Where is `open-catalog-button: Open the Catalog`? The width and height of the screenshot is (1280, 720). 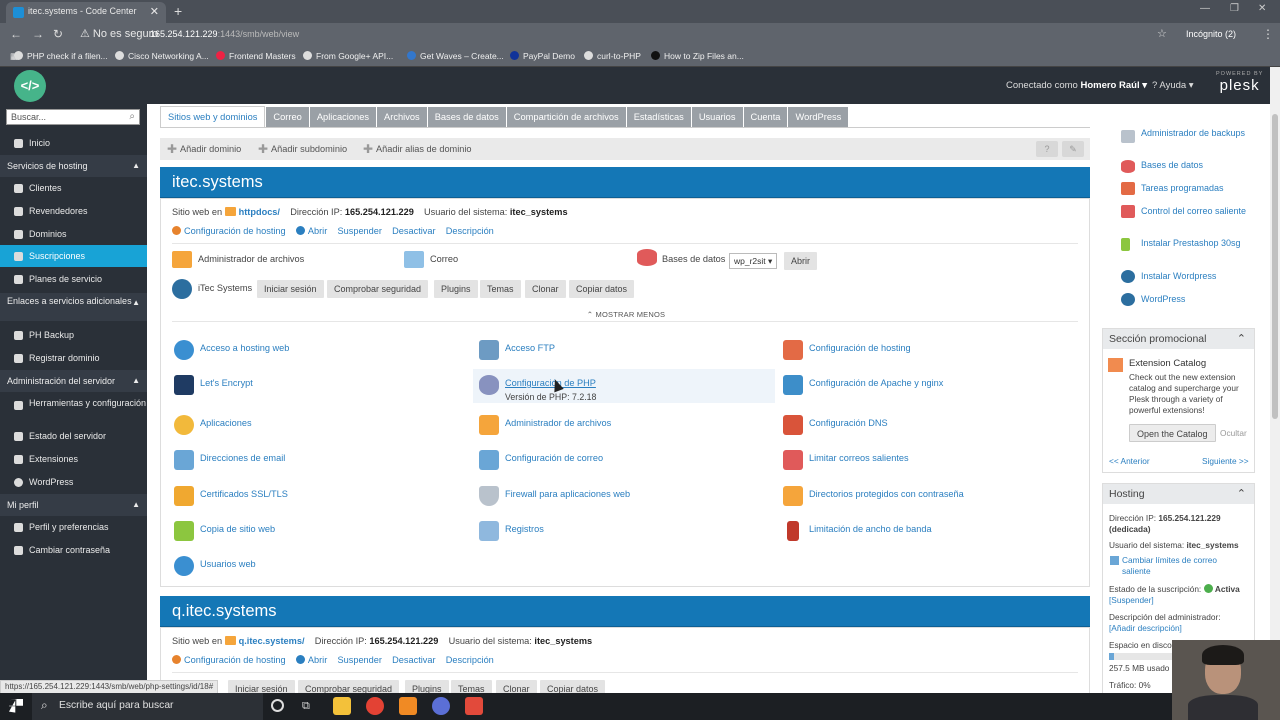
open-catalog-button: Open the Catalog is located at coordinates (1172, 433).